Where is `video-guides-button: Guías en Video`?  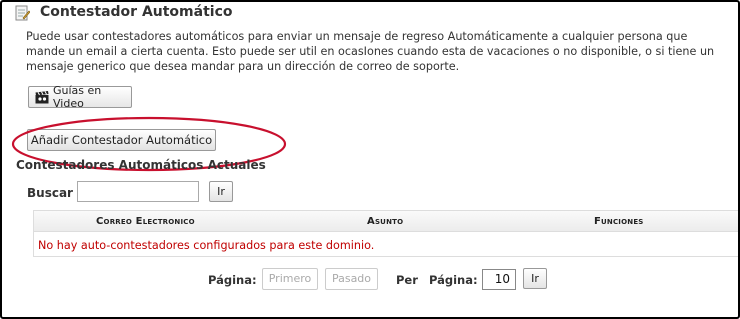 video-guides-button: Guías en Video is located at coordinates (80, 97).